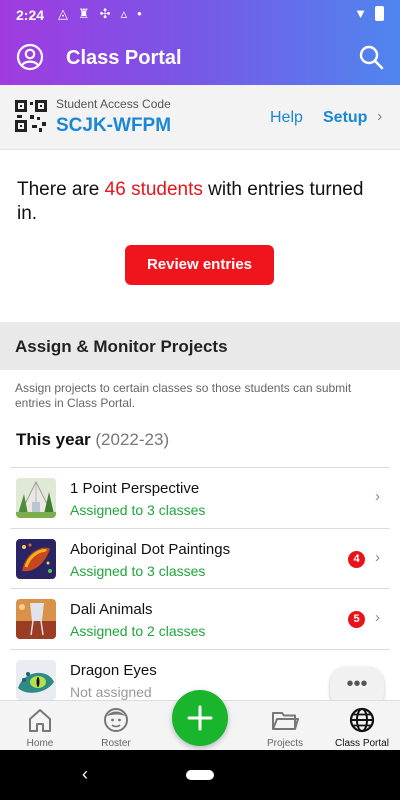  Describe the element at coordinates (31, 116) in the screenshot. I see `qr-code-icon` at that location.